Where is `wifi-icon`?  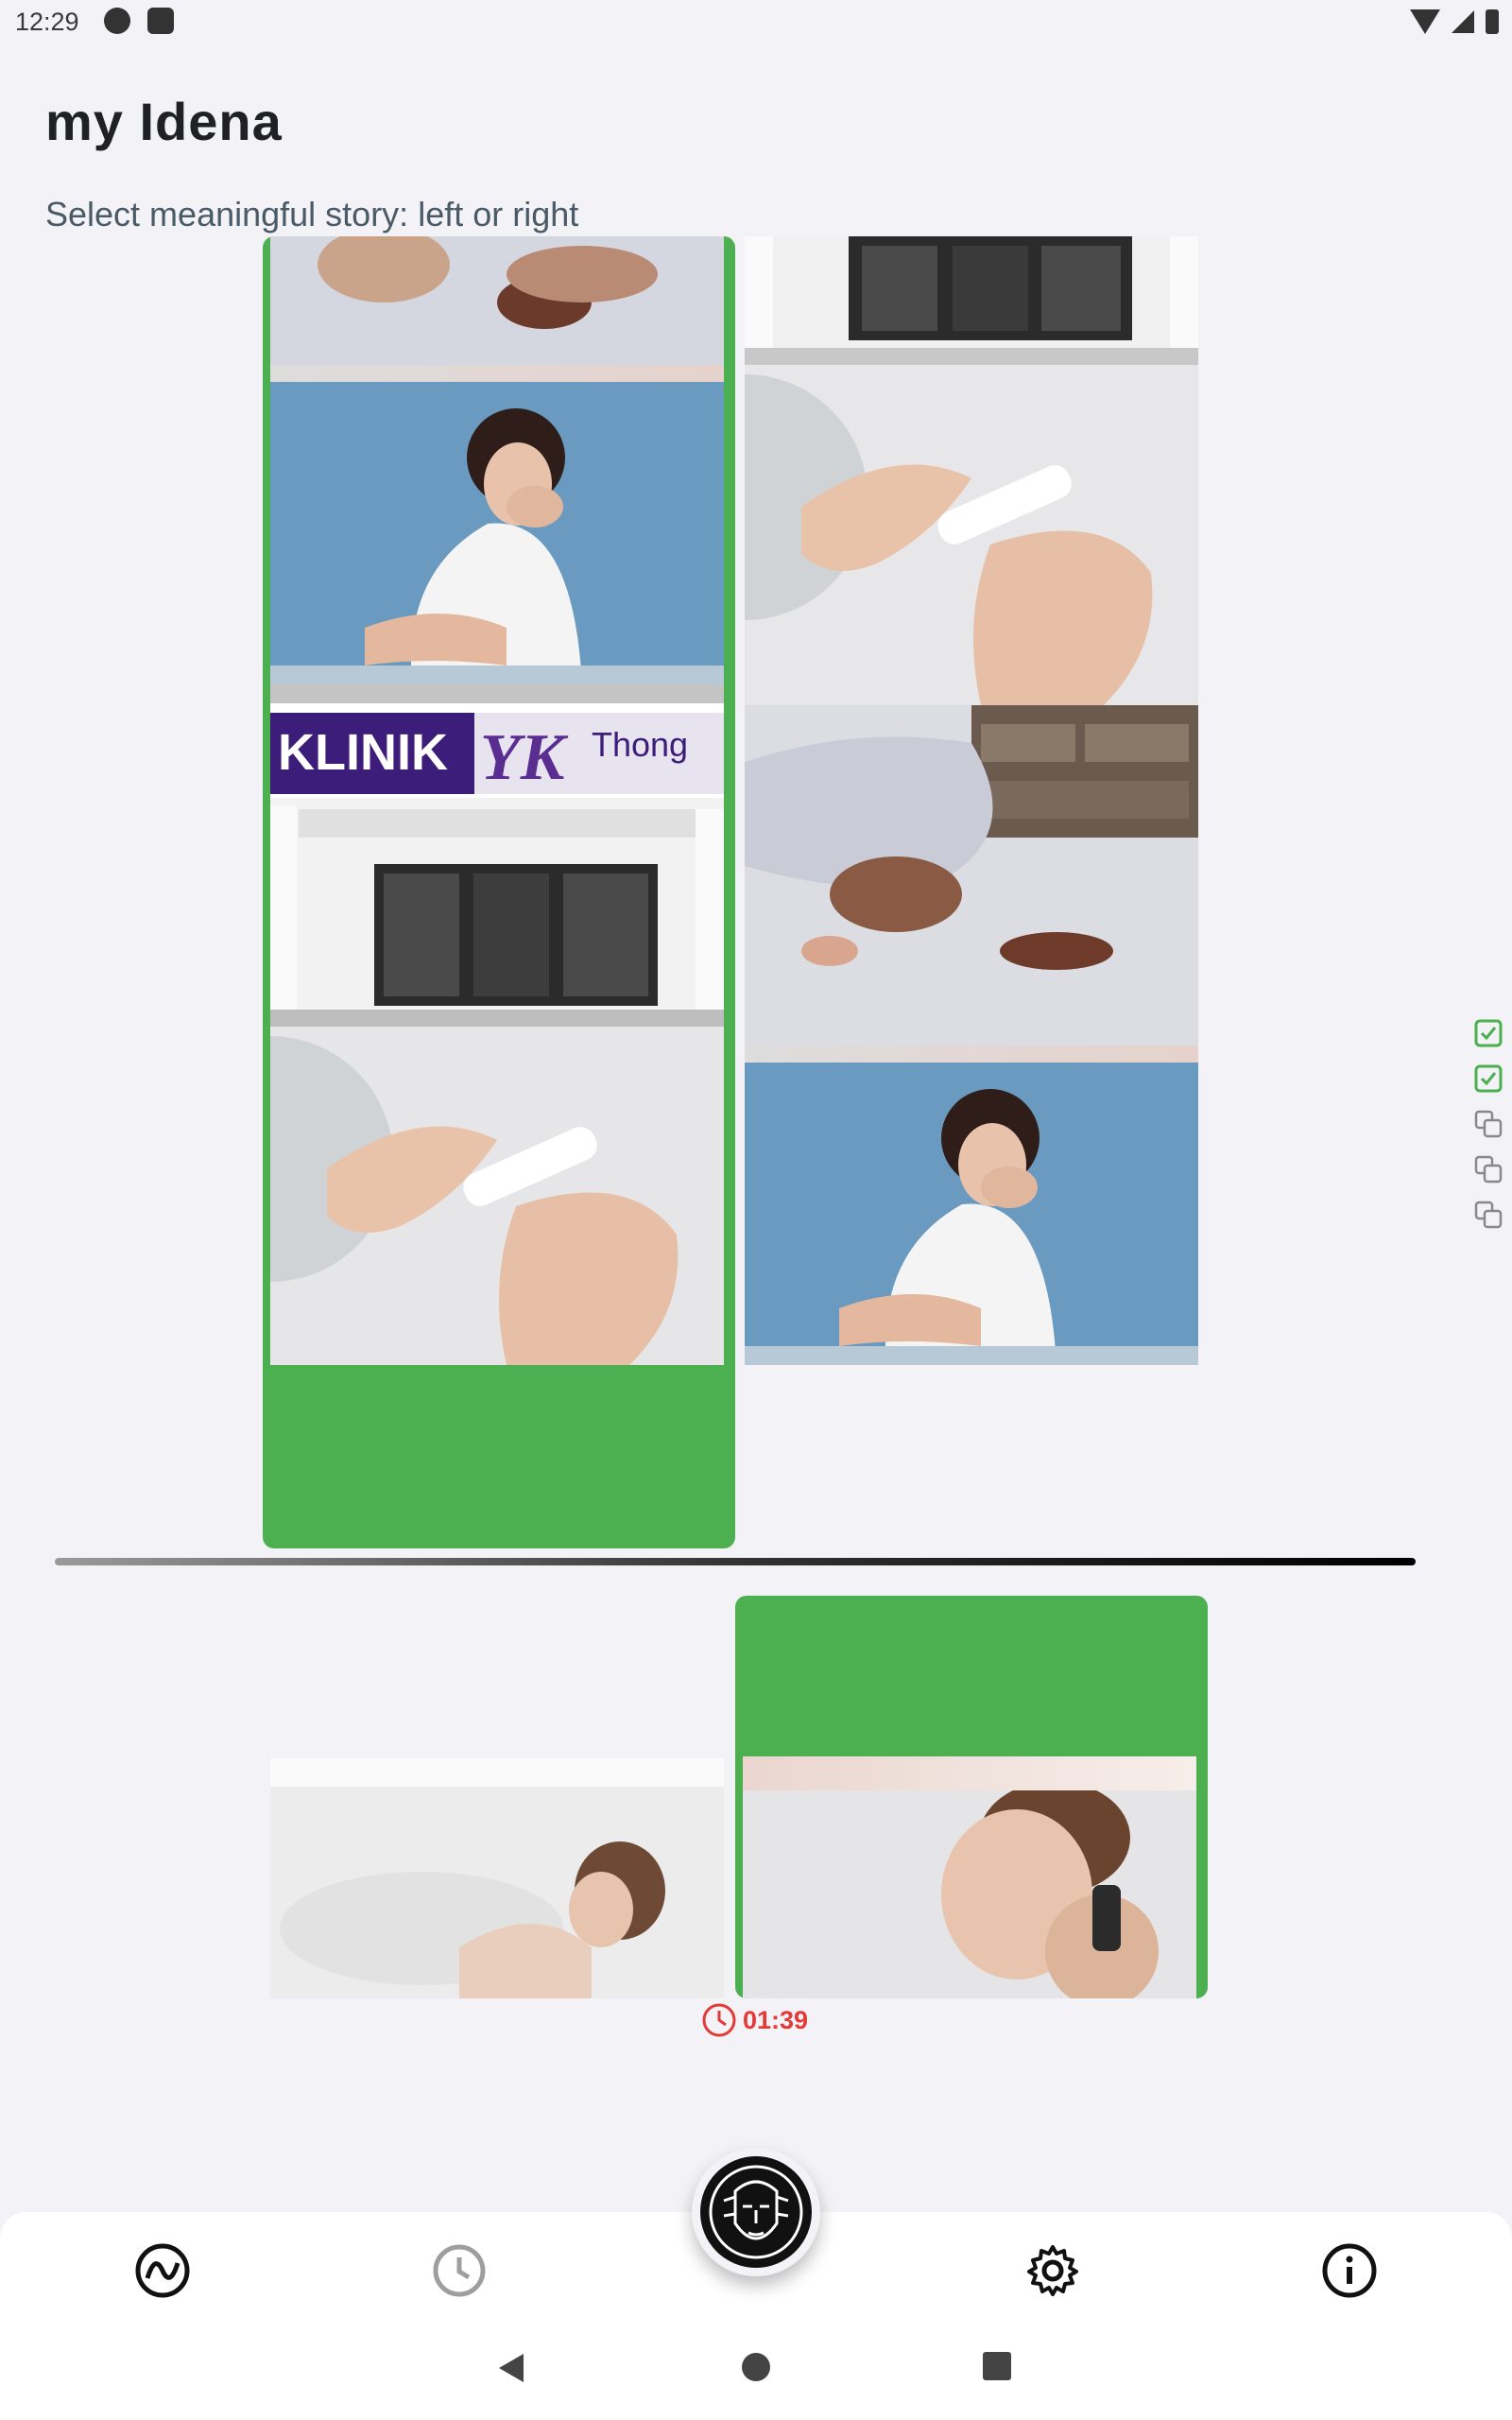
wifi-icon is located at coordinates (1425, 22).